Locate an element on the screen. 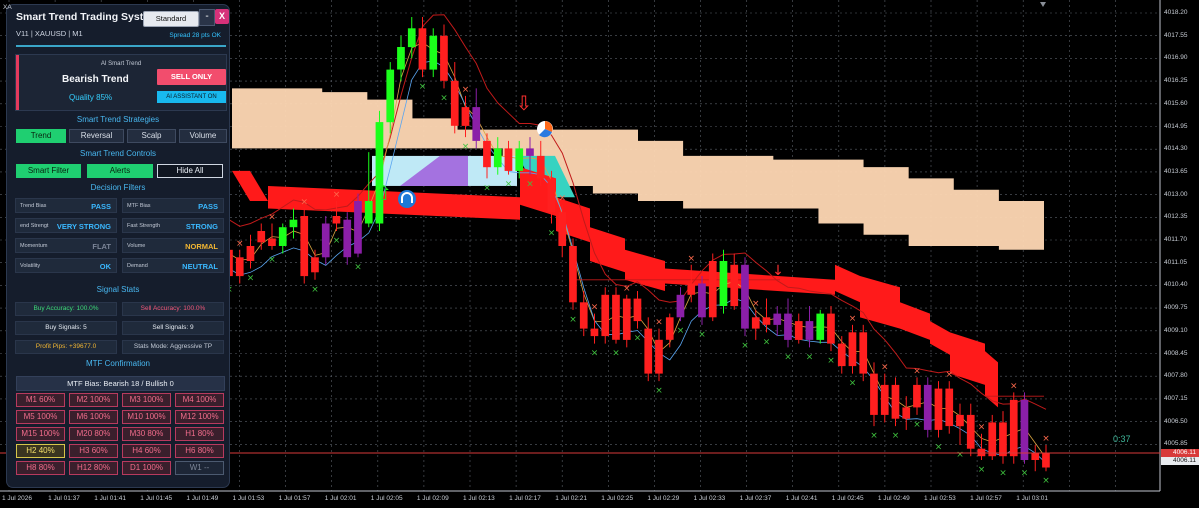 The width and height of the screenshot is (1199, 508). ai-assistant-button: AI ASSISTANT ON is located at coordinates (191, 97).